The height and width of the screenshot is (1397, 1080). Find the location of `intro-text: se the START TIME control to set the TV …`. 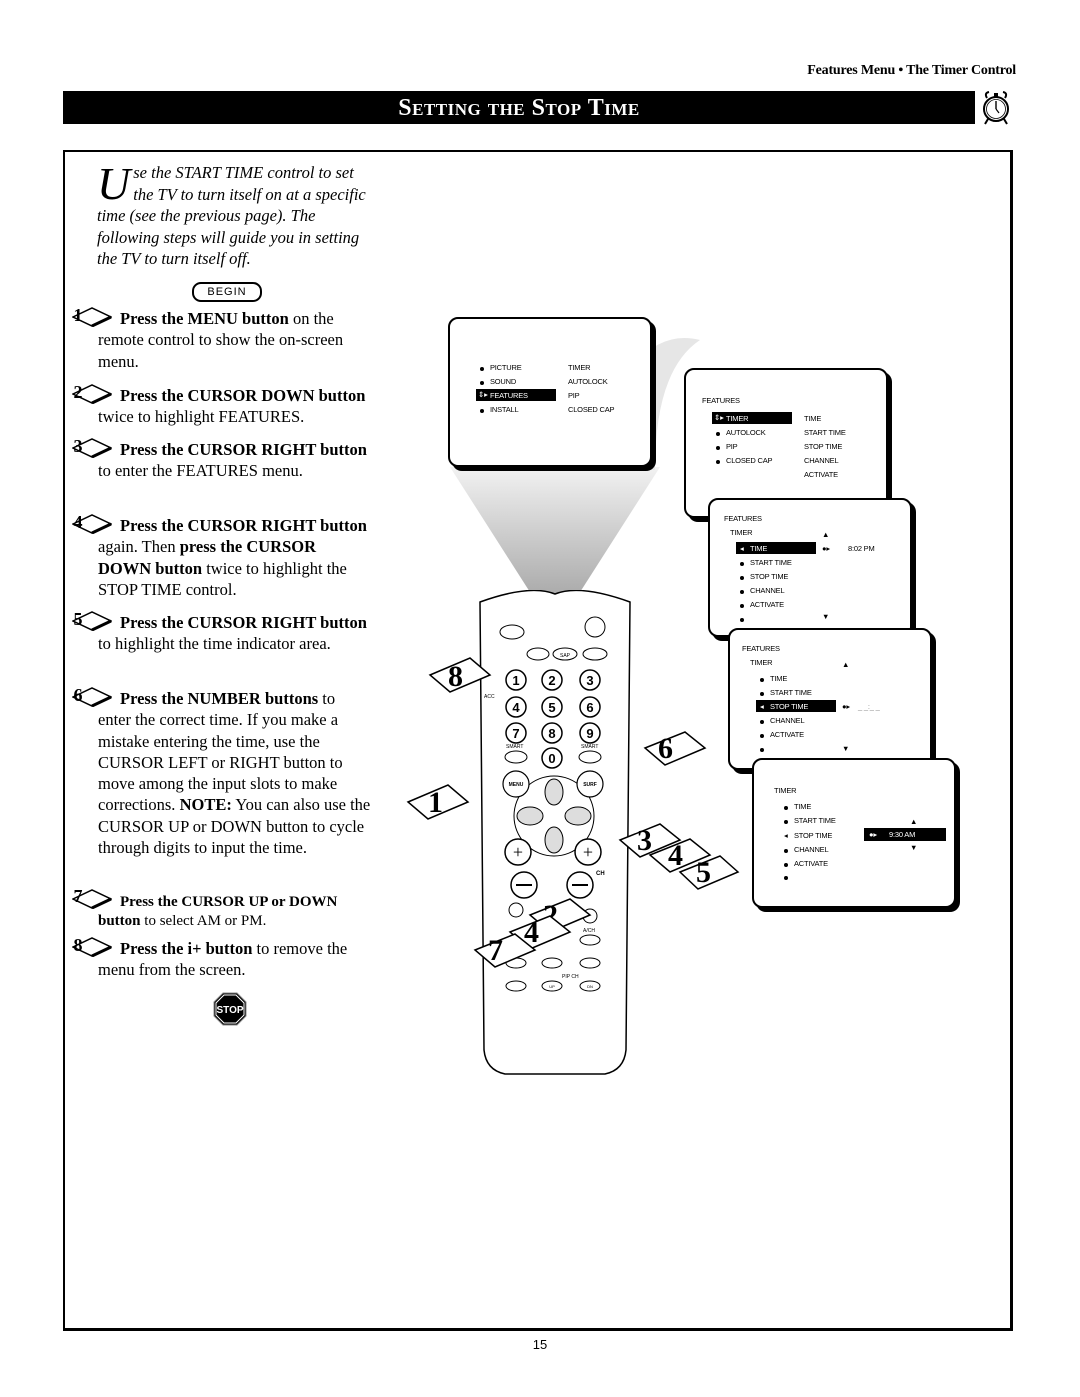

intro-text: se the START TIME control to set the TV … is located at coordinates (231, 215).